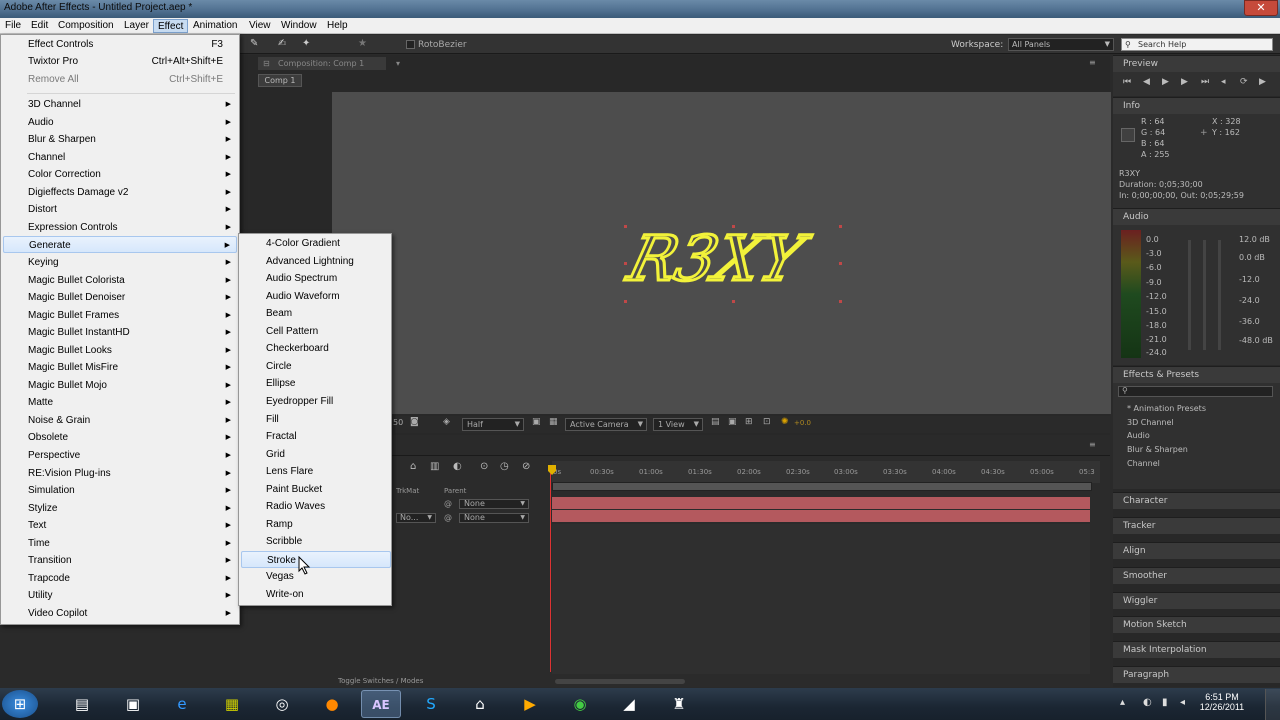 This screenshot has height=720, width=1280. What do you see at coordinates (1196, 374) in the screenshot?
I see `panel-effects-presets-header: Effects & Presets` at bounding box center [1196, 374].